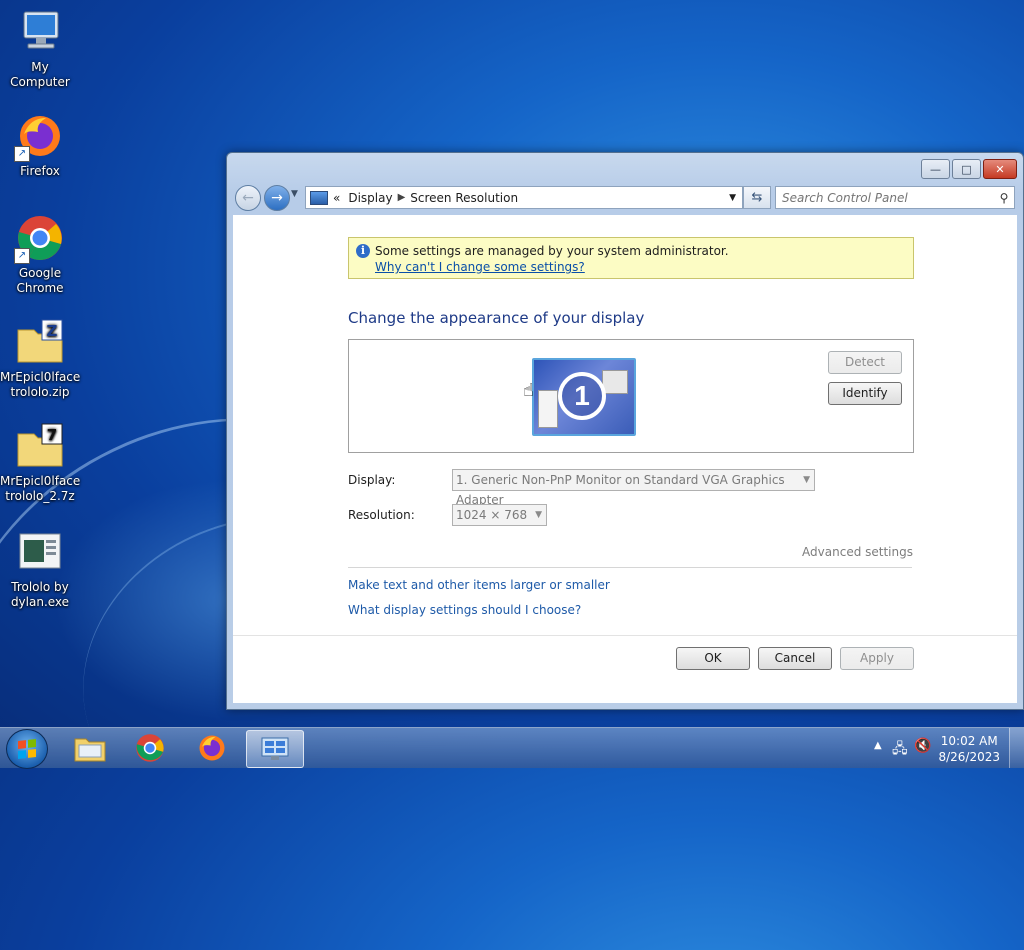 The image size is (1024, 950). What do you see at coordinates (40, 384) in the screenshot?
I see `desktop-icon-label: MrEpicl0lface trololo.zip` at bounding box center [40, 384].